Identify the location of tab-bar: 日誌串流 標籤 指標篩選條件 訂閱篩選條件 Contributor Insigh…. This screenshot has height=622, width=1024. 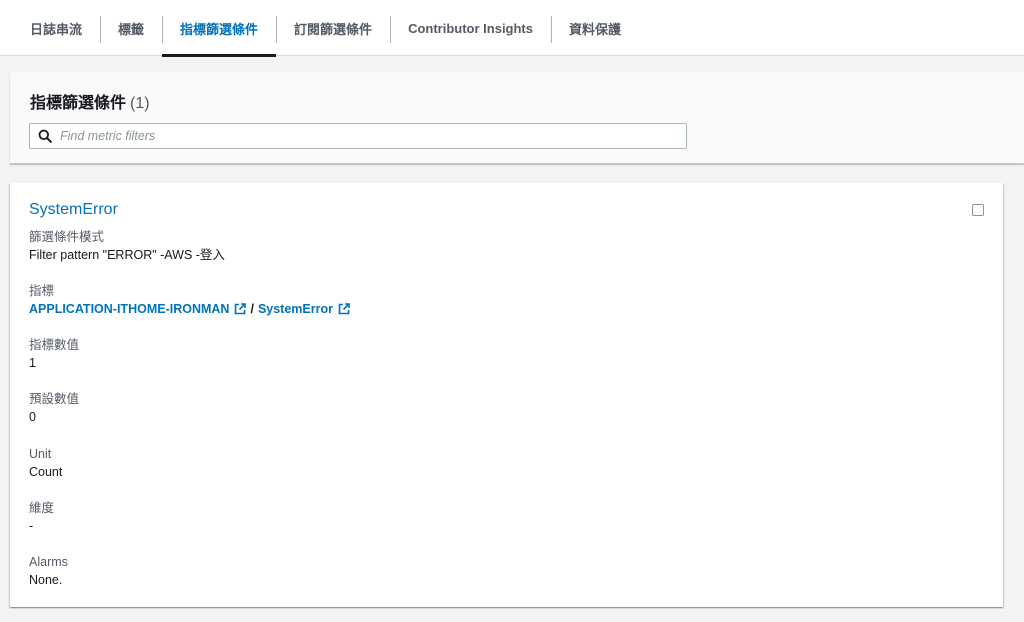
(512, 28).